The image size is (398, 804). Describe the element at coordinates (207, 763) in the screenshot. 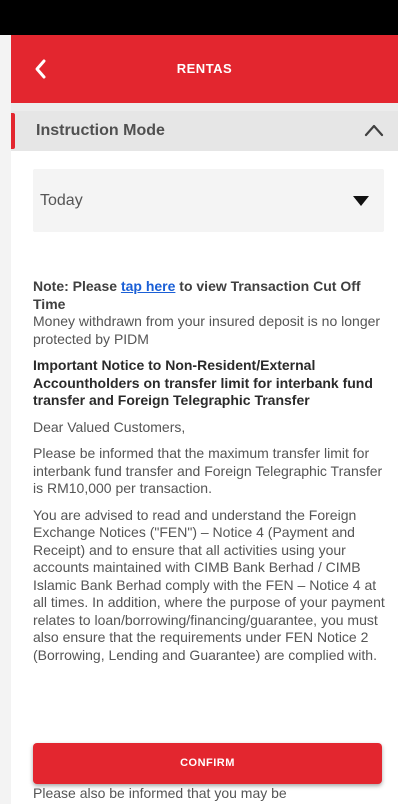

I see `confirm-button: CONFIRM` at that location.